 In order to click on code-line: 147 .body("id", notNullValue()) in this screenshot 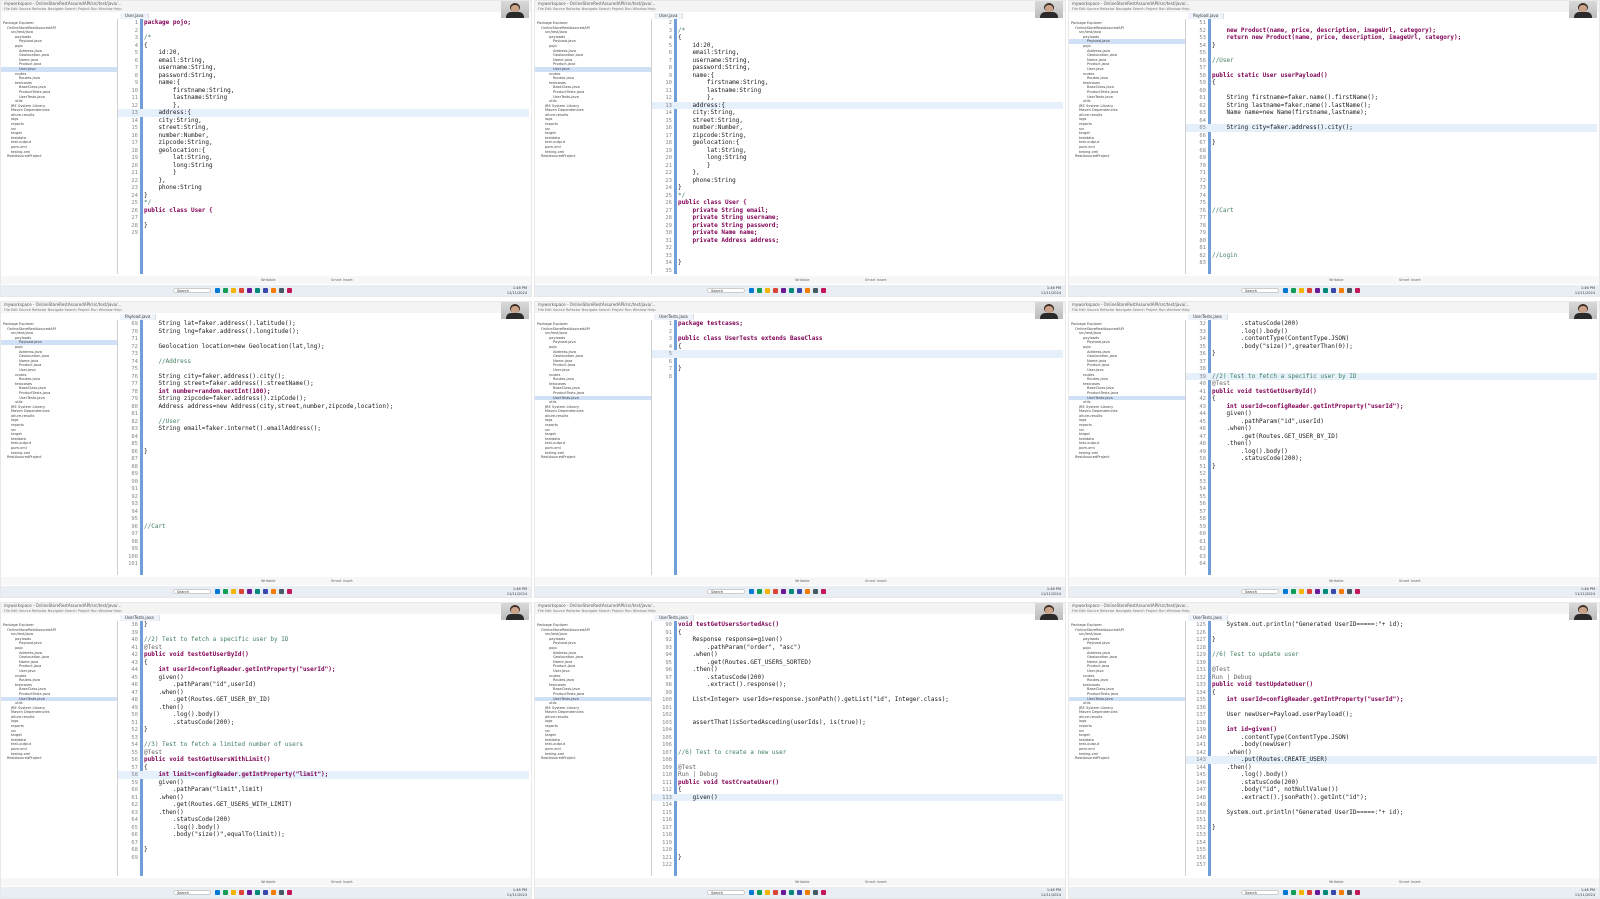, I will do `click(1391, 790)`.